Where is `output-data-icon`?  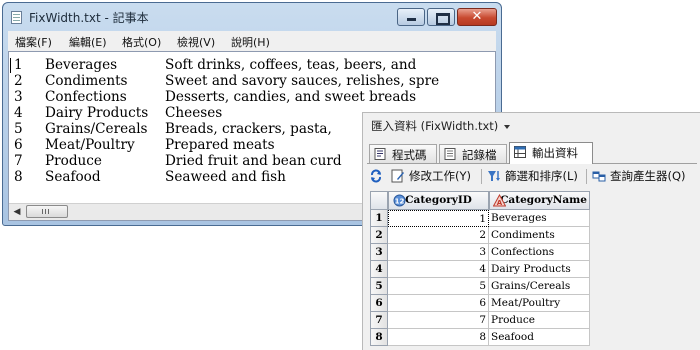 output-data-icon is located at coordinates (520, 152).